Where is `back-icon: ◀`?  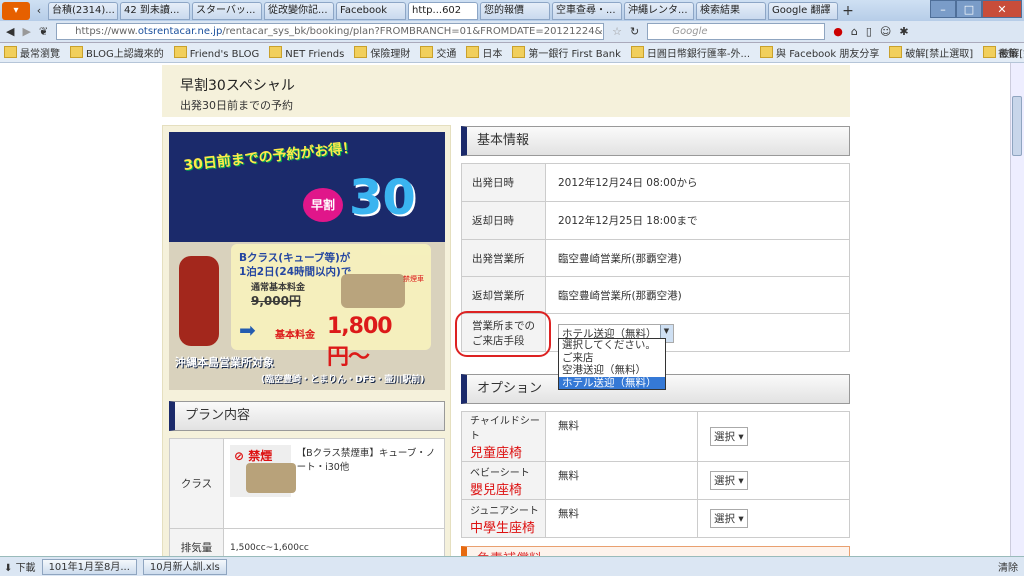
back-icon: ◀ is located at coordinates (10, 31).